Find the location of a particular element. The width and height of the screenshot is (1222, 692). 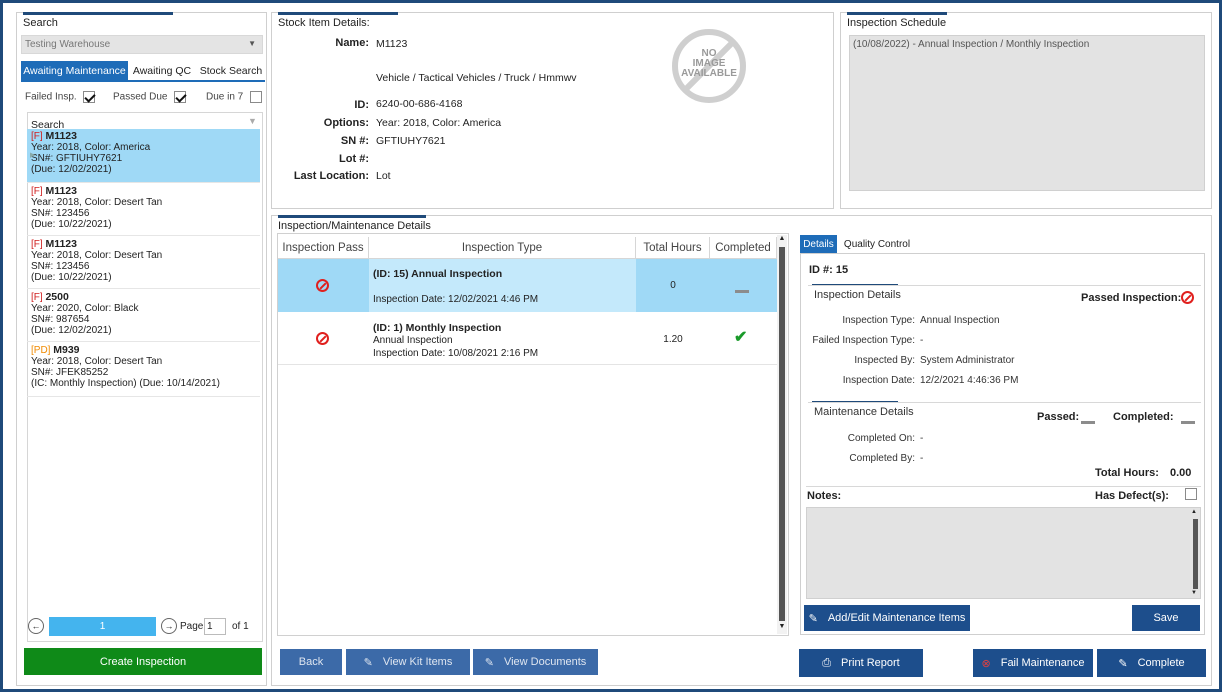

divider is located at coordinates (1004, 402).